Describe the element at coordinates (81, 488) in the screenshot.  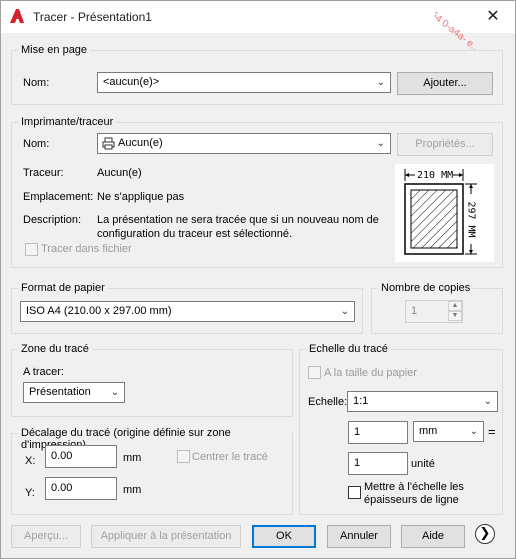
I see `offset-y-input: 0.00` at that location.